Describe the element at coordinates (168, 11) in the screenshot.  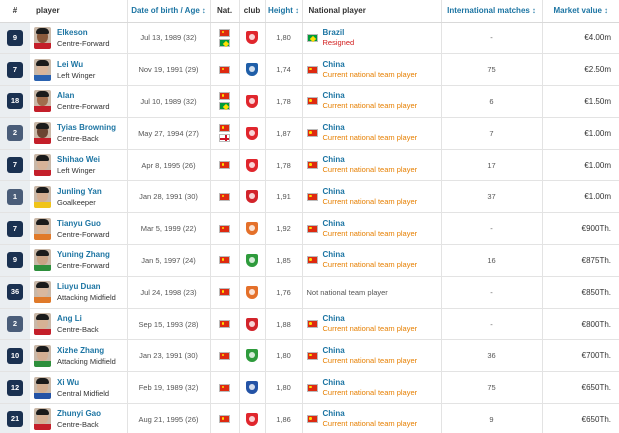
I see `header-dob-sort: Date of birth / Age ↕` at that location.